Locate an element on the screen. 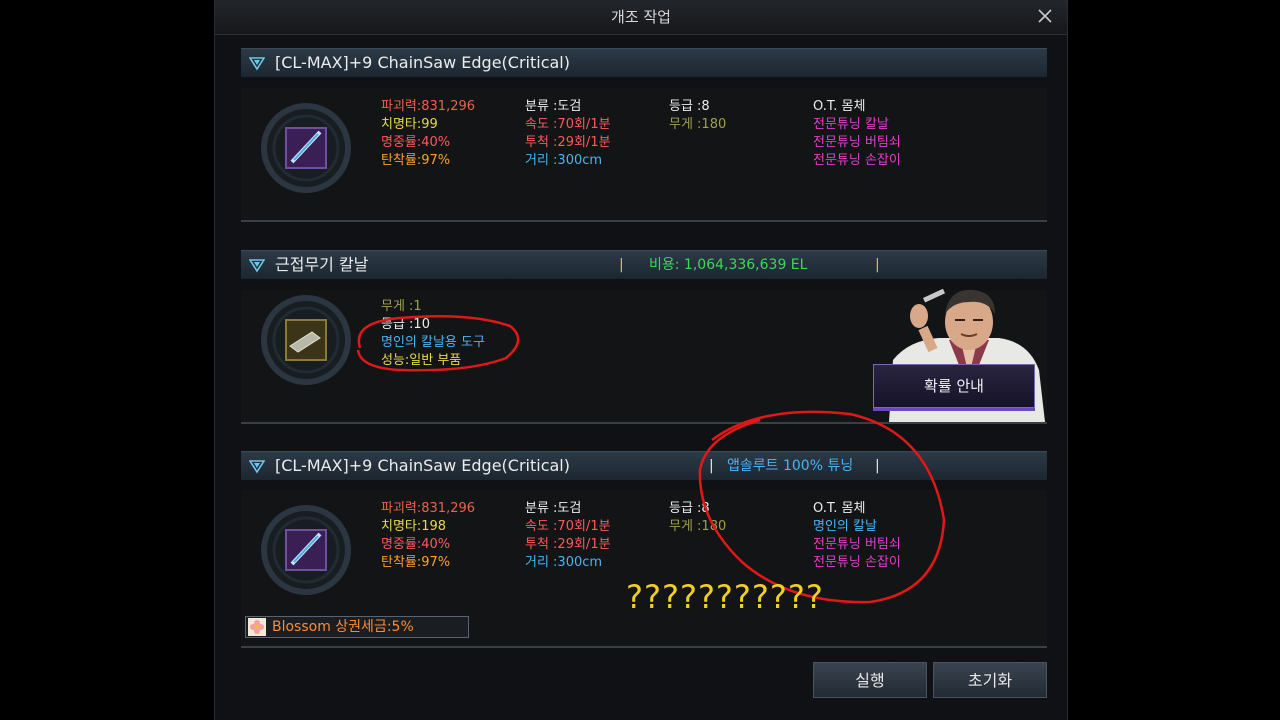 The height and width of the screenshot is (720, 1280). critical: 치명타:99 is located at coordinates (409, 124).